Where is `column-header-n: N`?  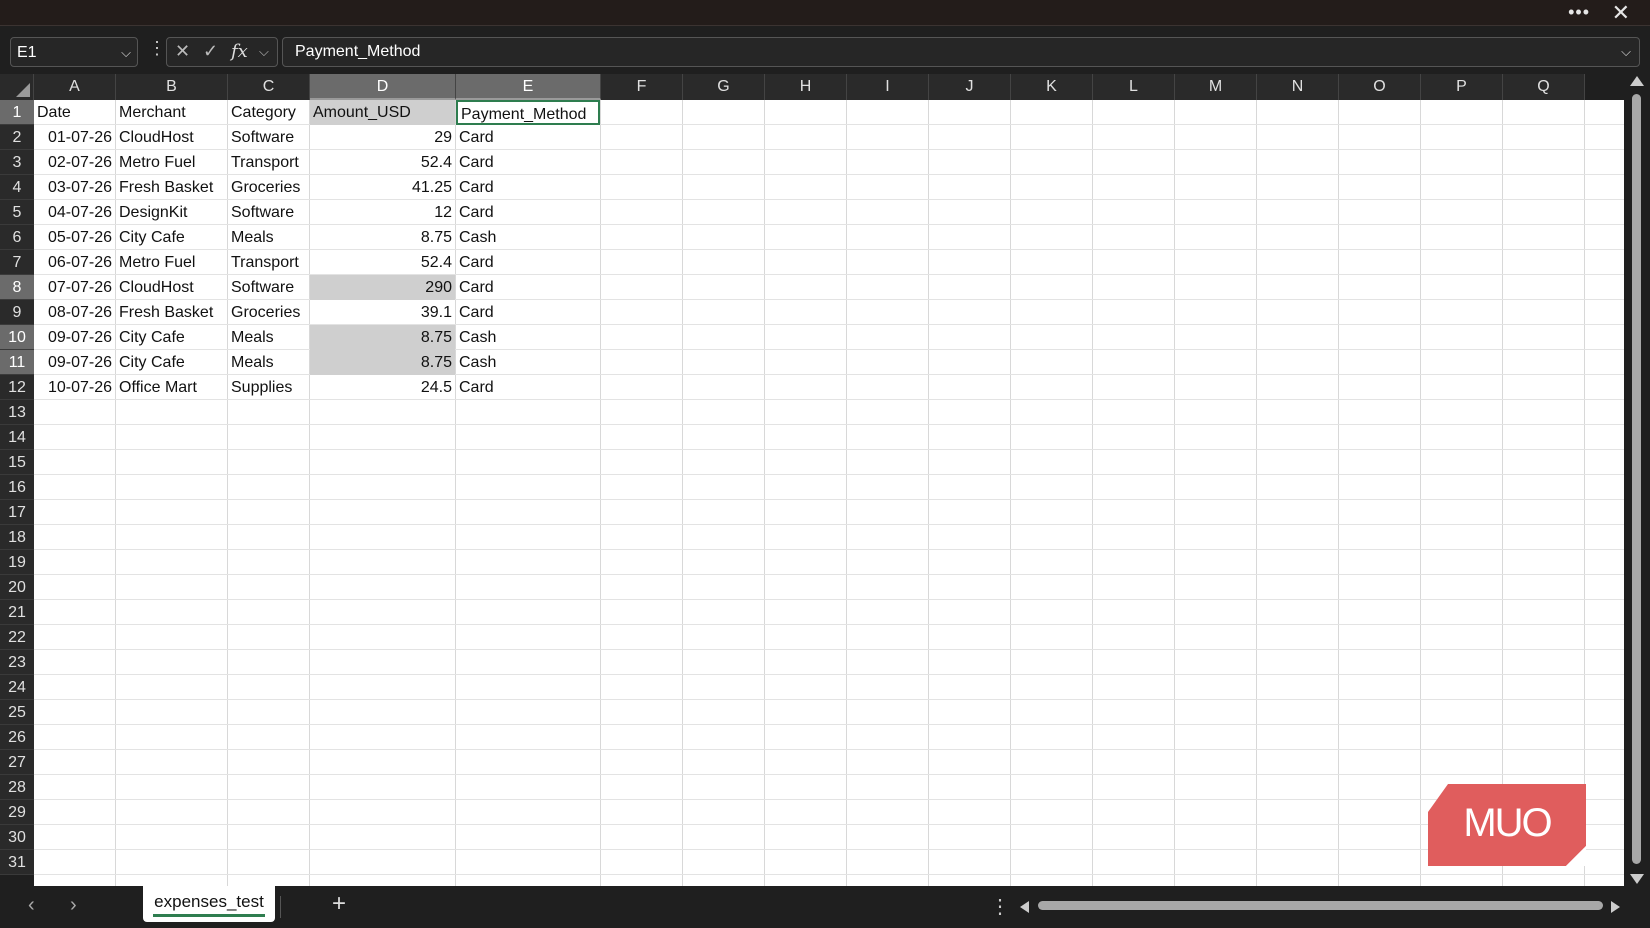
column-header-n: N is located at coordinates (1298, 87).